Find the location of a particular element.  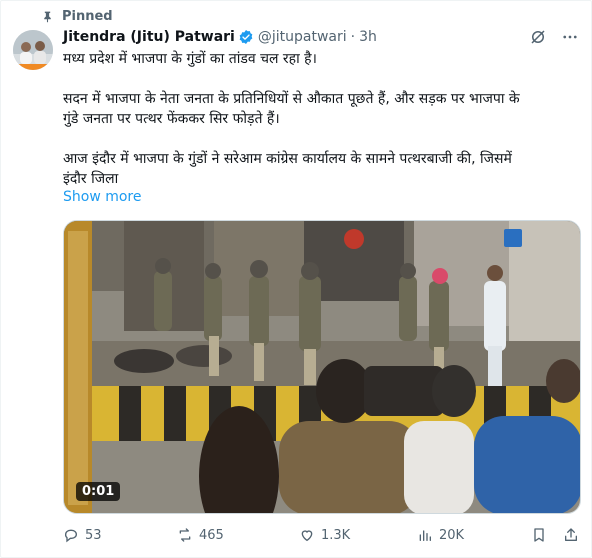

reply-button: 53 is located at coordinates (82, 535).